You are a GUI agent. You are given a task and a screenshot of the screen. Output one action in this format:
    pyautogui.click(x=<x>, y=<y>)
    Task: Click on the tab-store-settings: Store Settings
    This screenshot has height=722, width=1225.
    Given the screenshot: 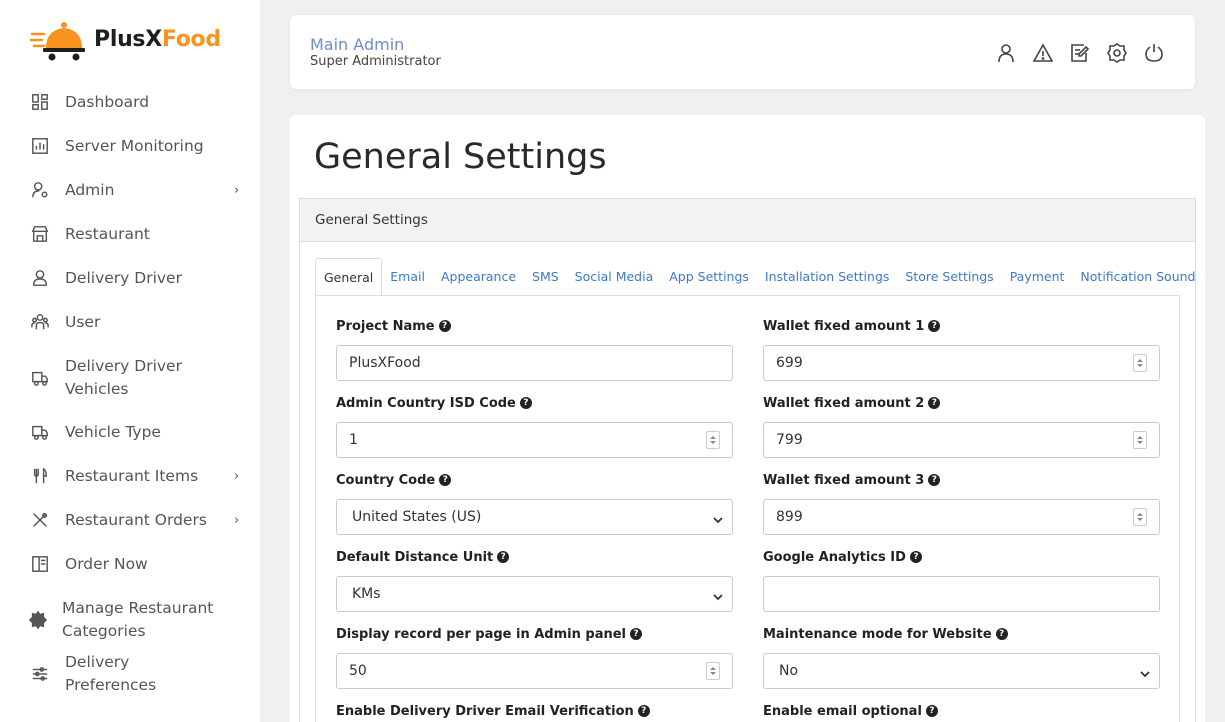 What is the action you would take?
    pyautogui.click(x=949, y=277)
    